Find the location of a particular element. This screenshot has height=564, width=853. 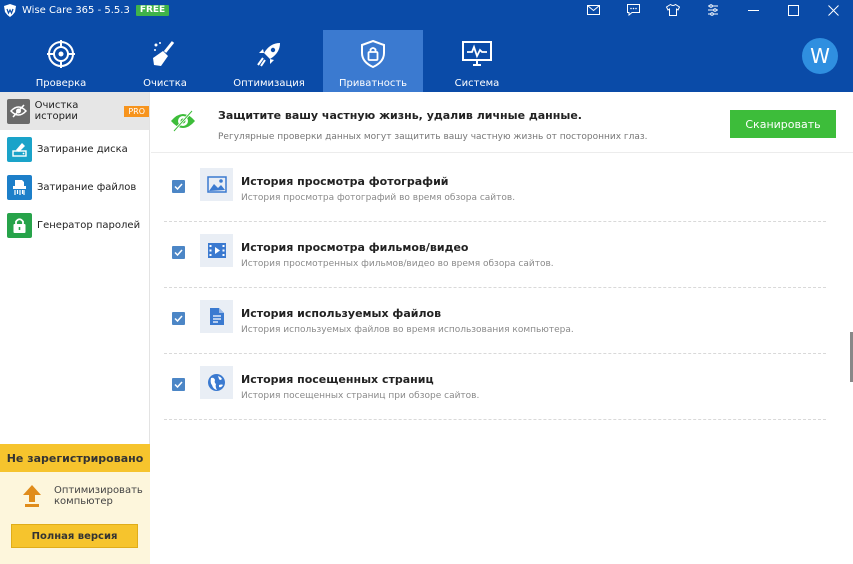

item-title: История просмотра фильмов/видео is located at coordinates (355, 247).